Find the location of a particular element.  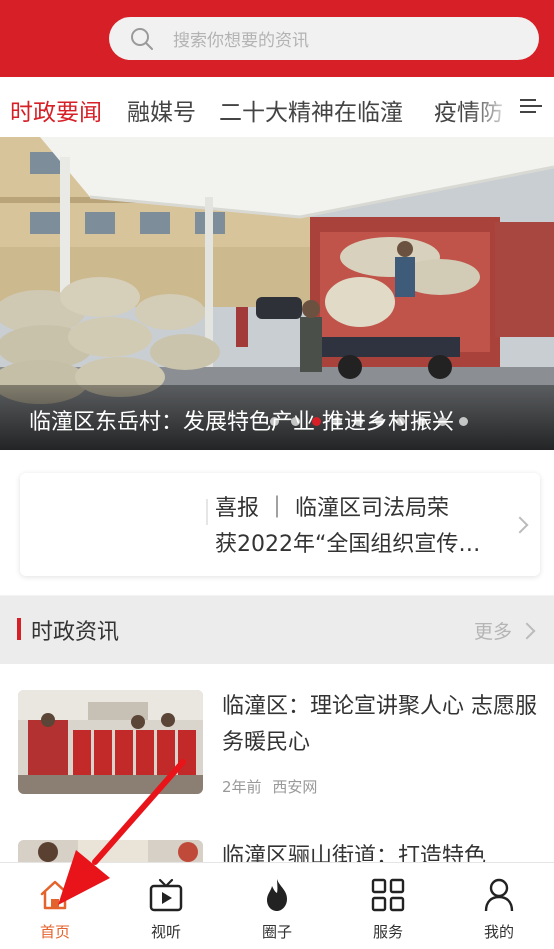

nav-video: 视听 is located at coordinates (166, 906).